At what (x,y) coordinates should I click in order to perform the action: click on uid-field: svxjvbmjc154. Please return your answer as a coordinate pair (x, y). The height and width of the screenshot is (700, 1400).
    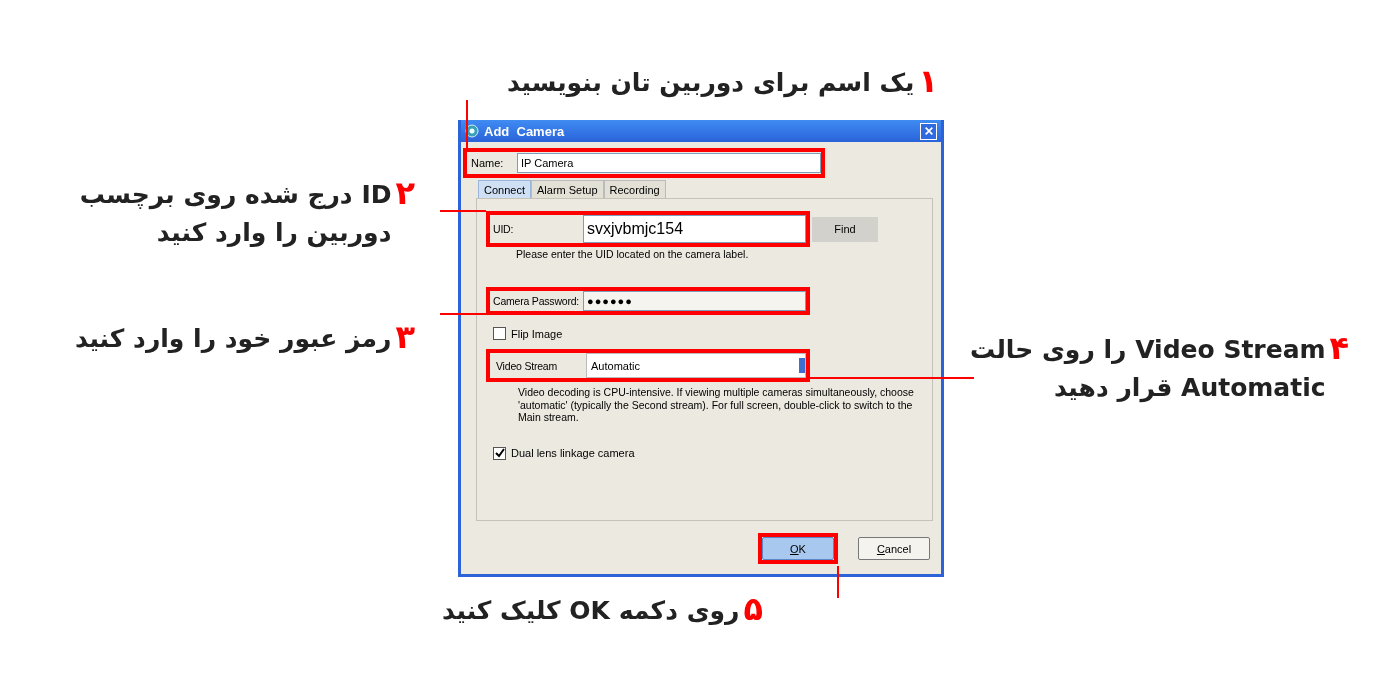
    Looking at the image, I should click on (694, 229).